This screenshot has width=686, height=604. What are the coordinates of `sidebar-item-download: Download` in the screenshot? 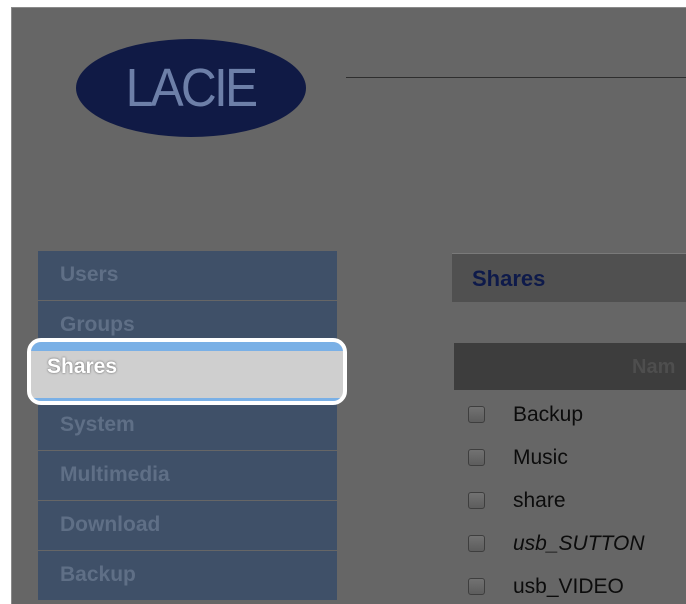 It's located at (187, 525).